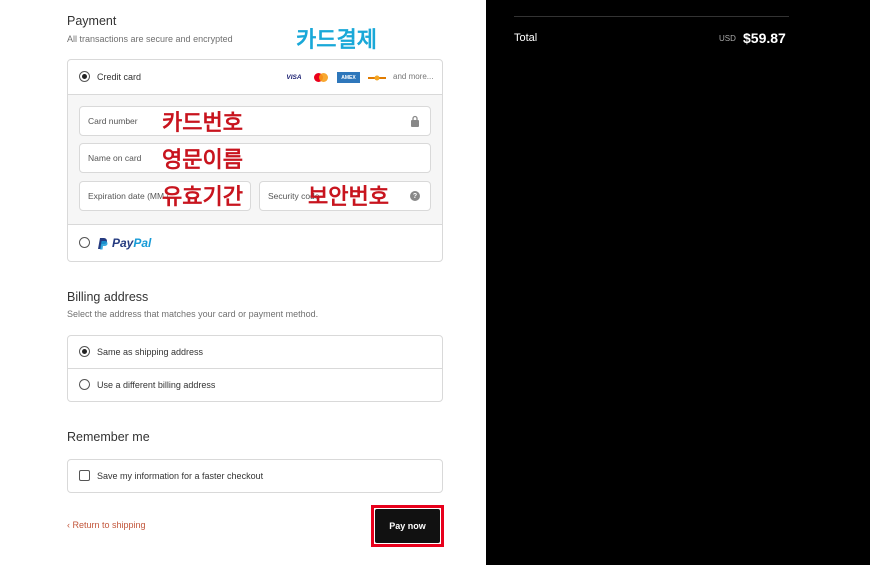 This screenshot has width=870, height=565. Describe the element at coordinates (348, 77) in the screenshot. I see `amex-logo: AMEX` at that location.